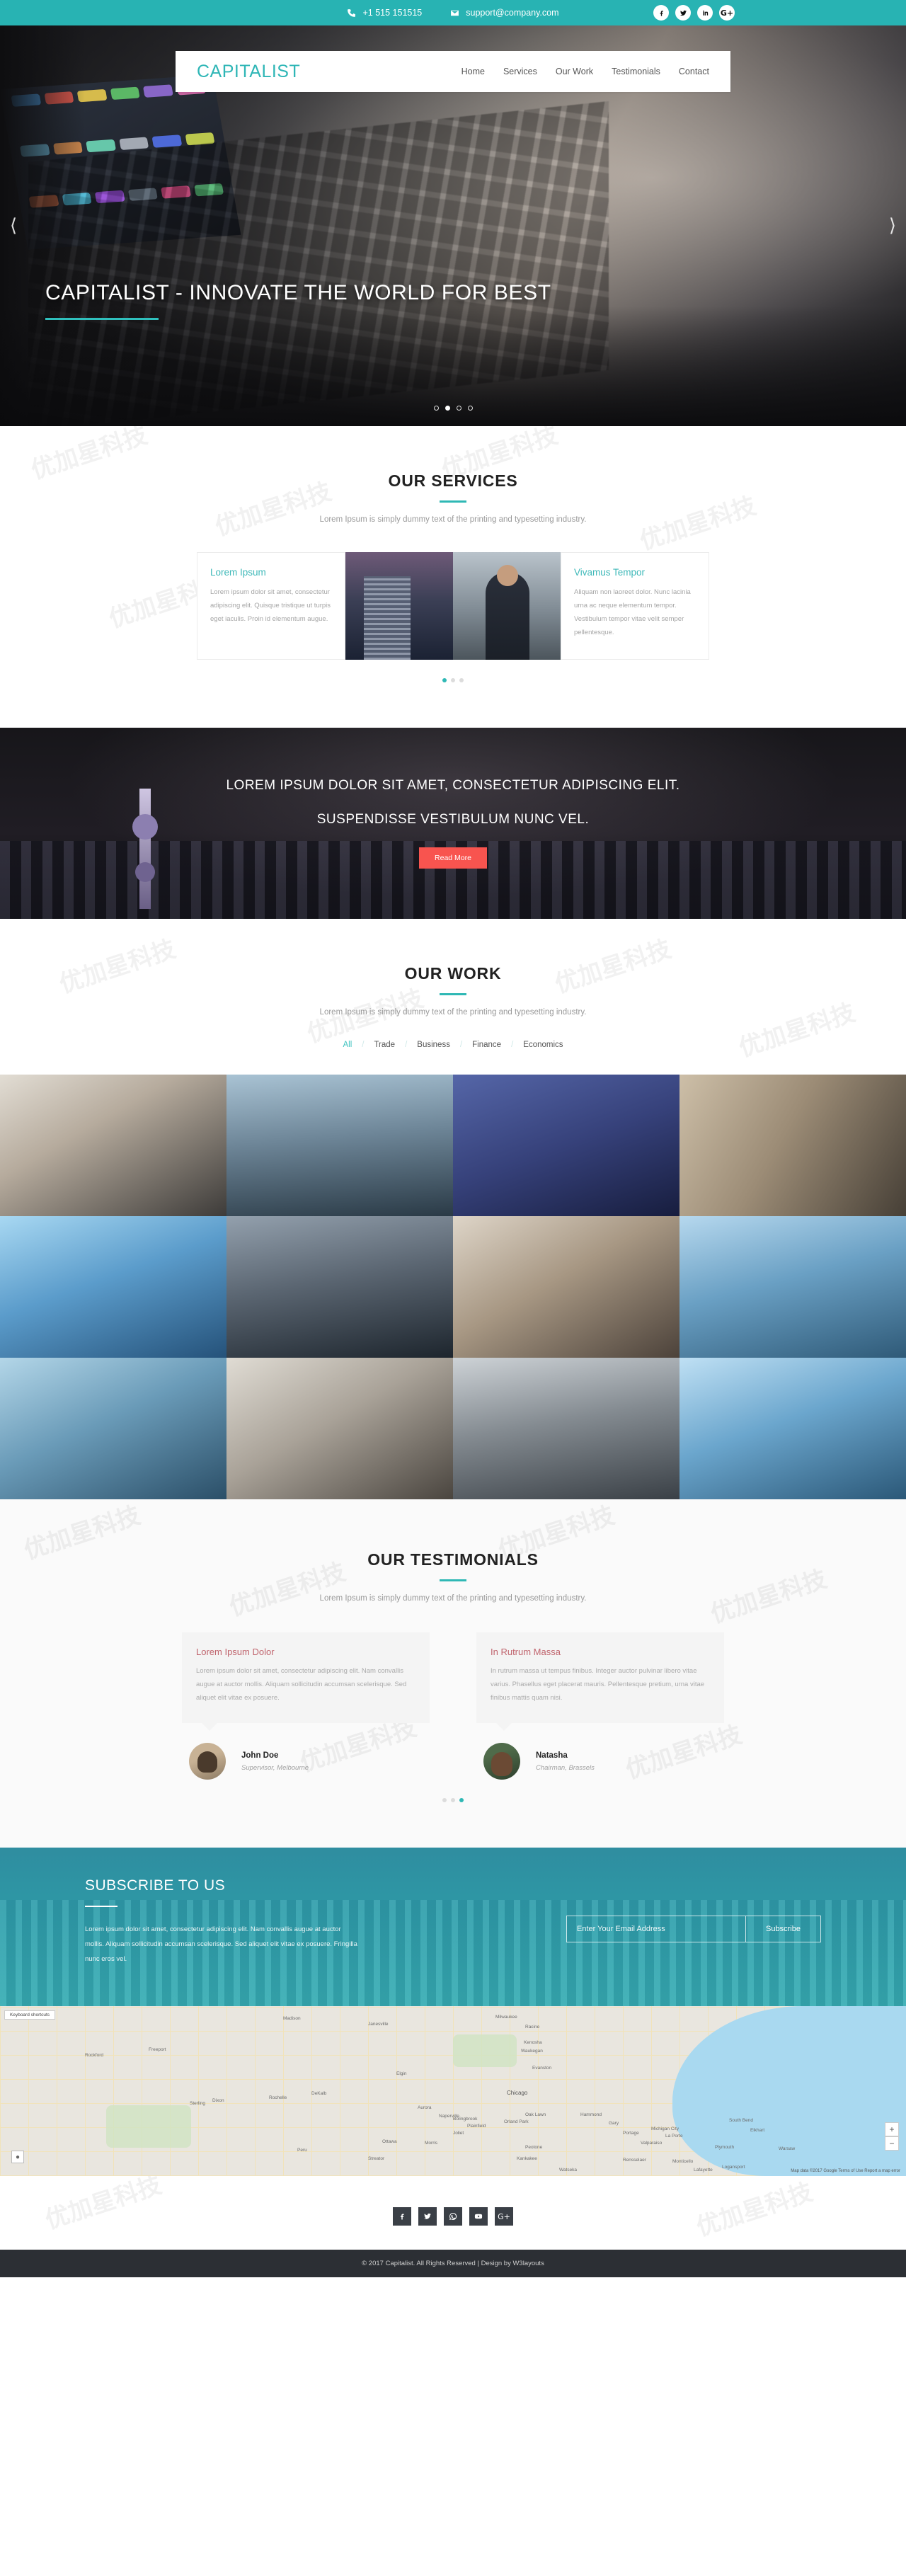  I want to click on topbar-phone: +1 515 151515, so click(384, 13).